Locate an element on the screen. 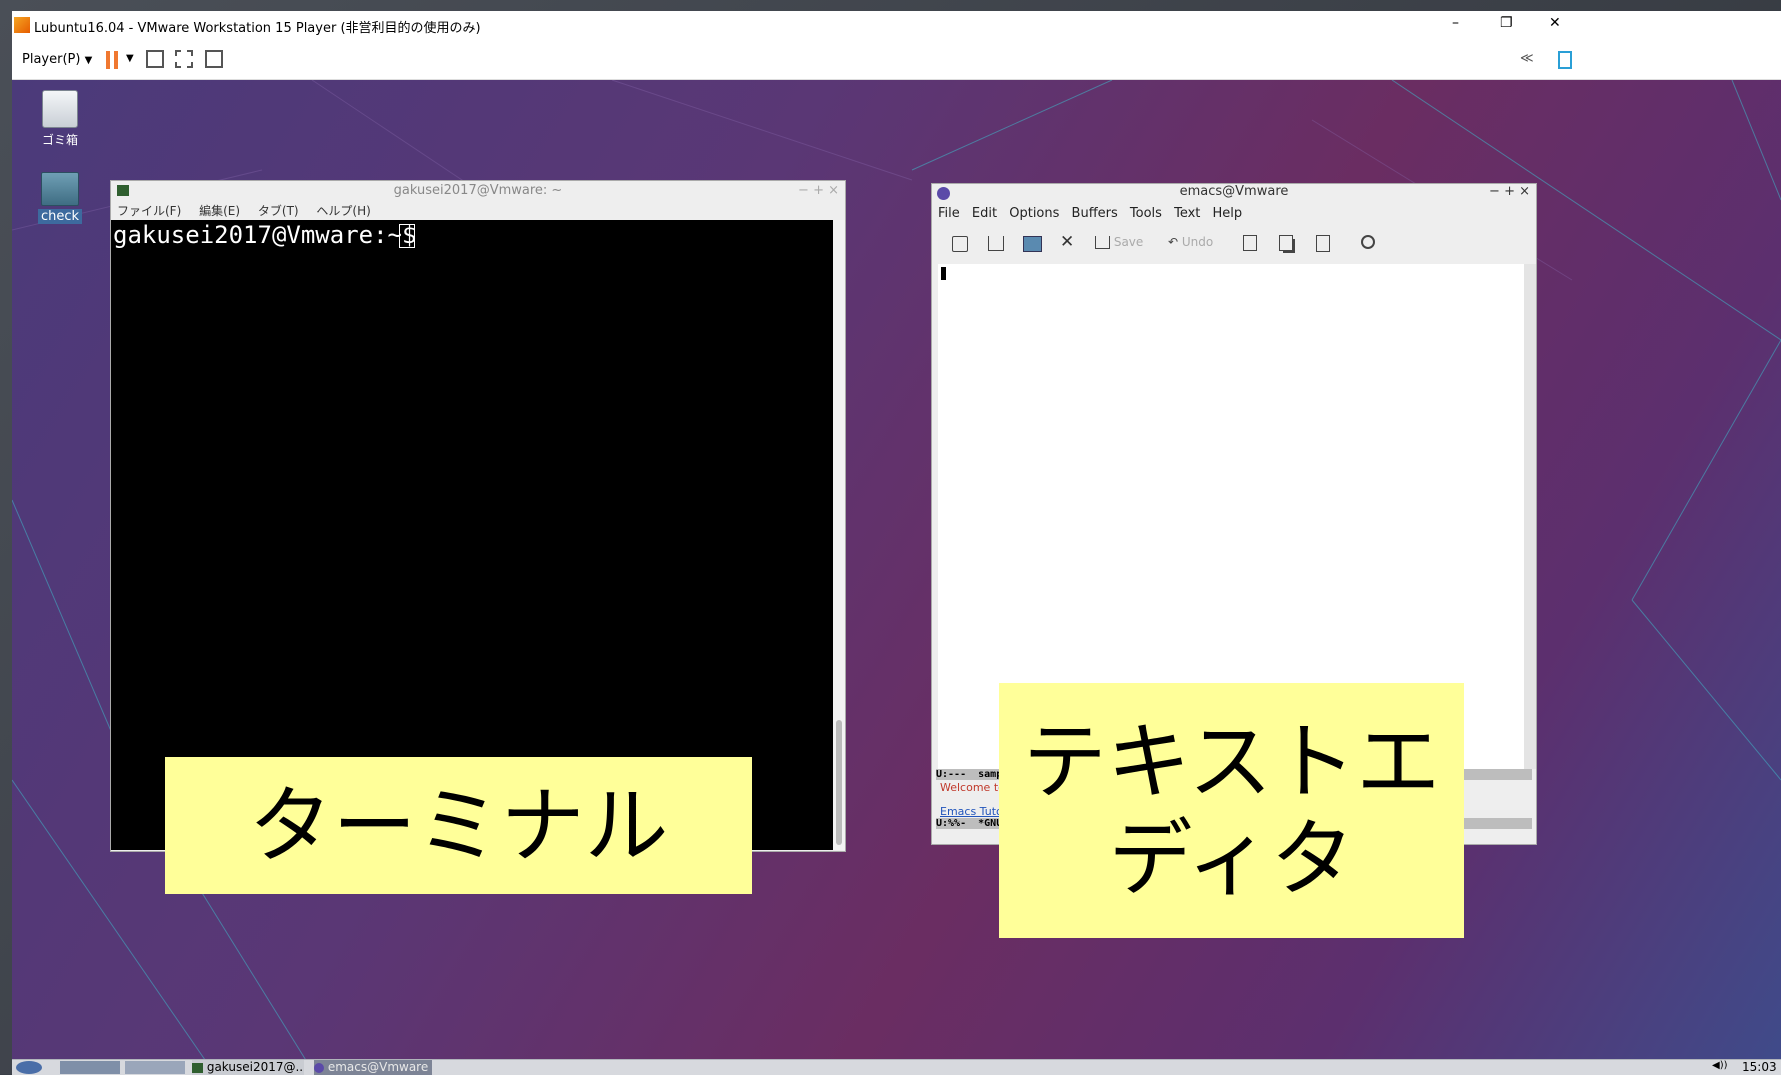  save-button: Save is located at coordinates (1119, 242).